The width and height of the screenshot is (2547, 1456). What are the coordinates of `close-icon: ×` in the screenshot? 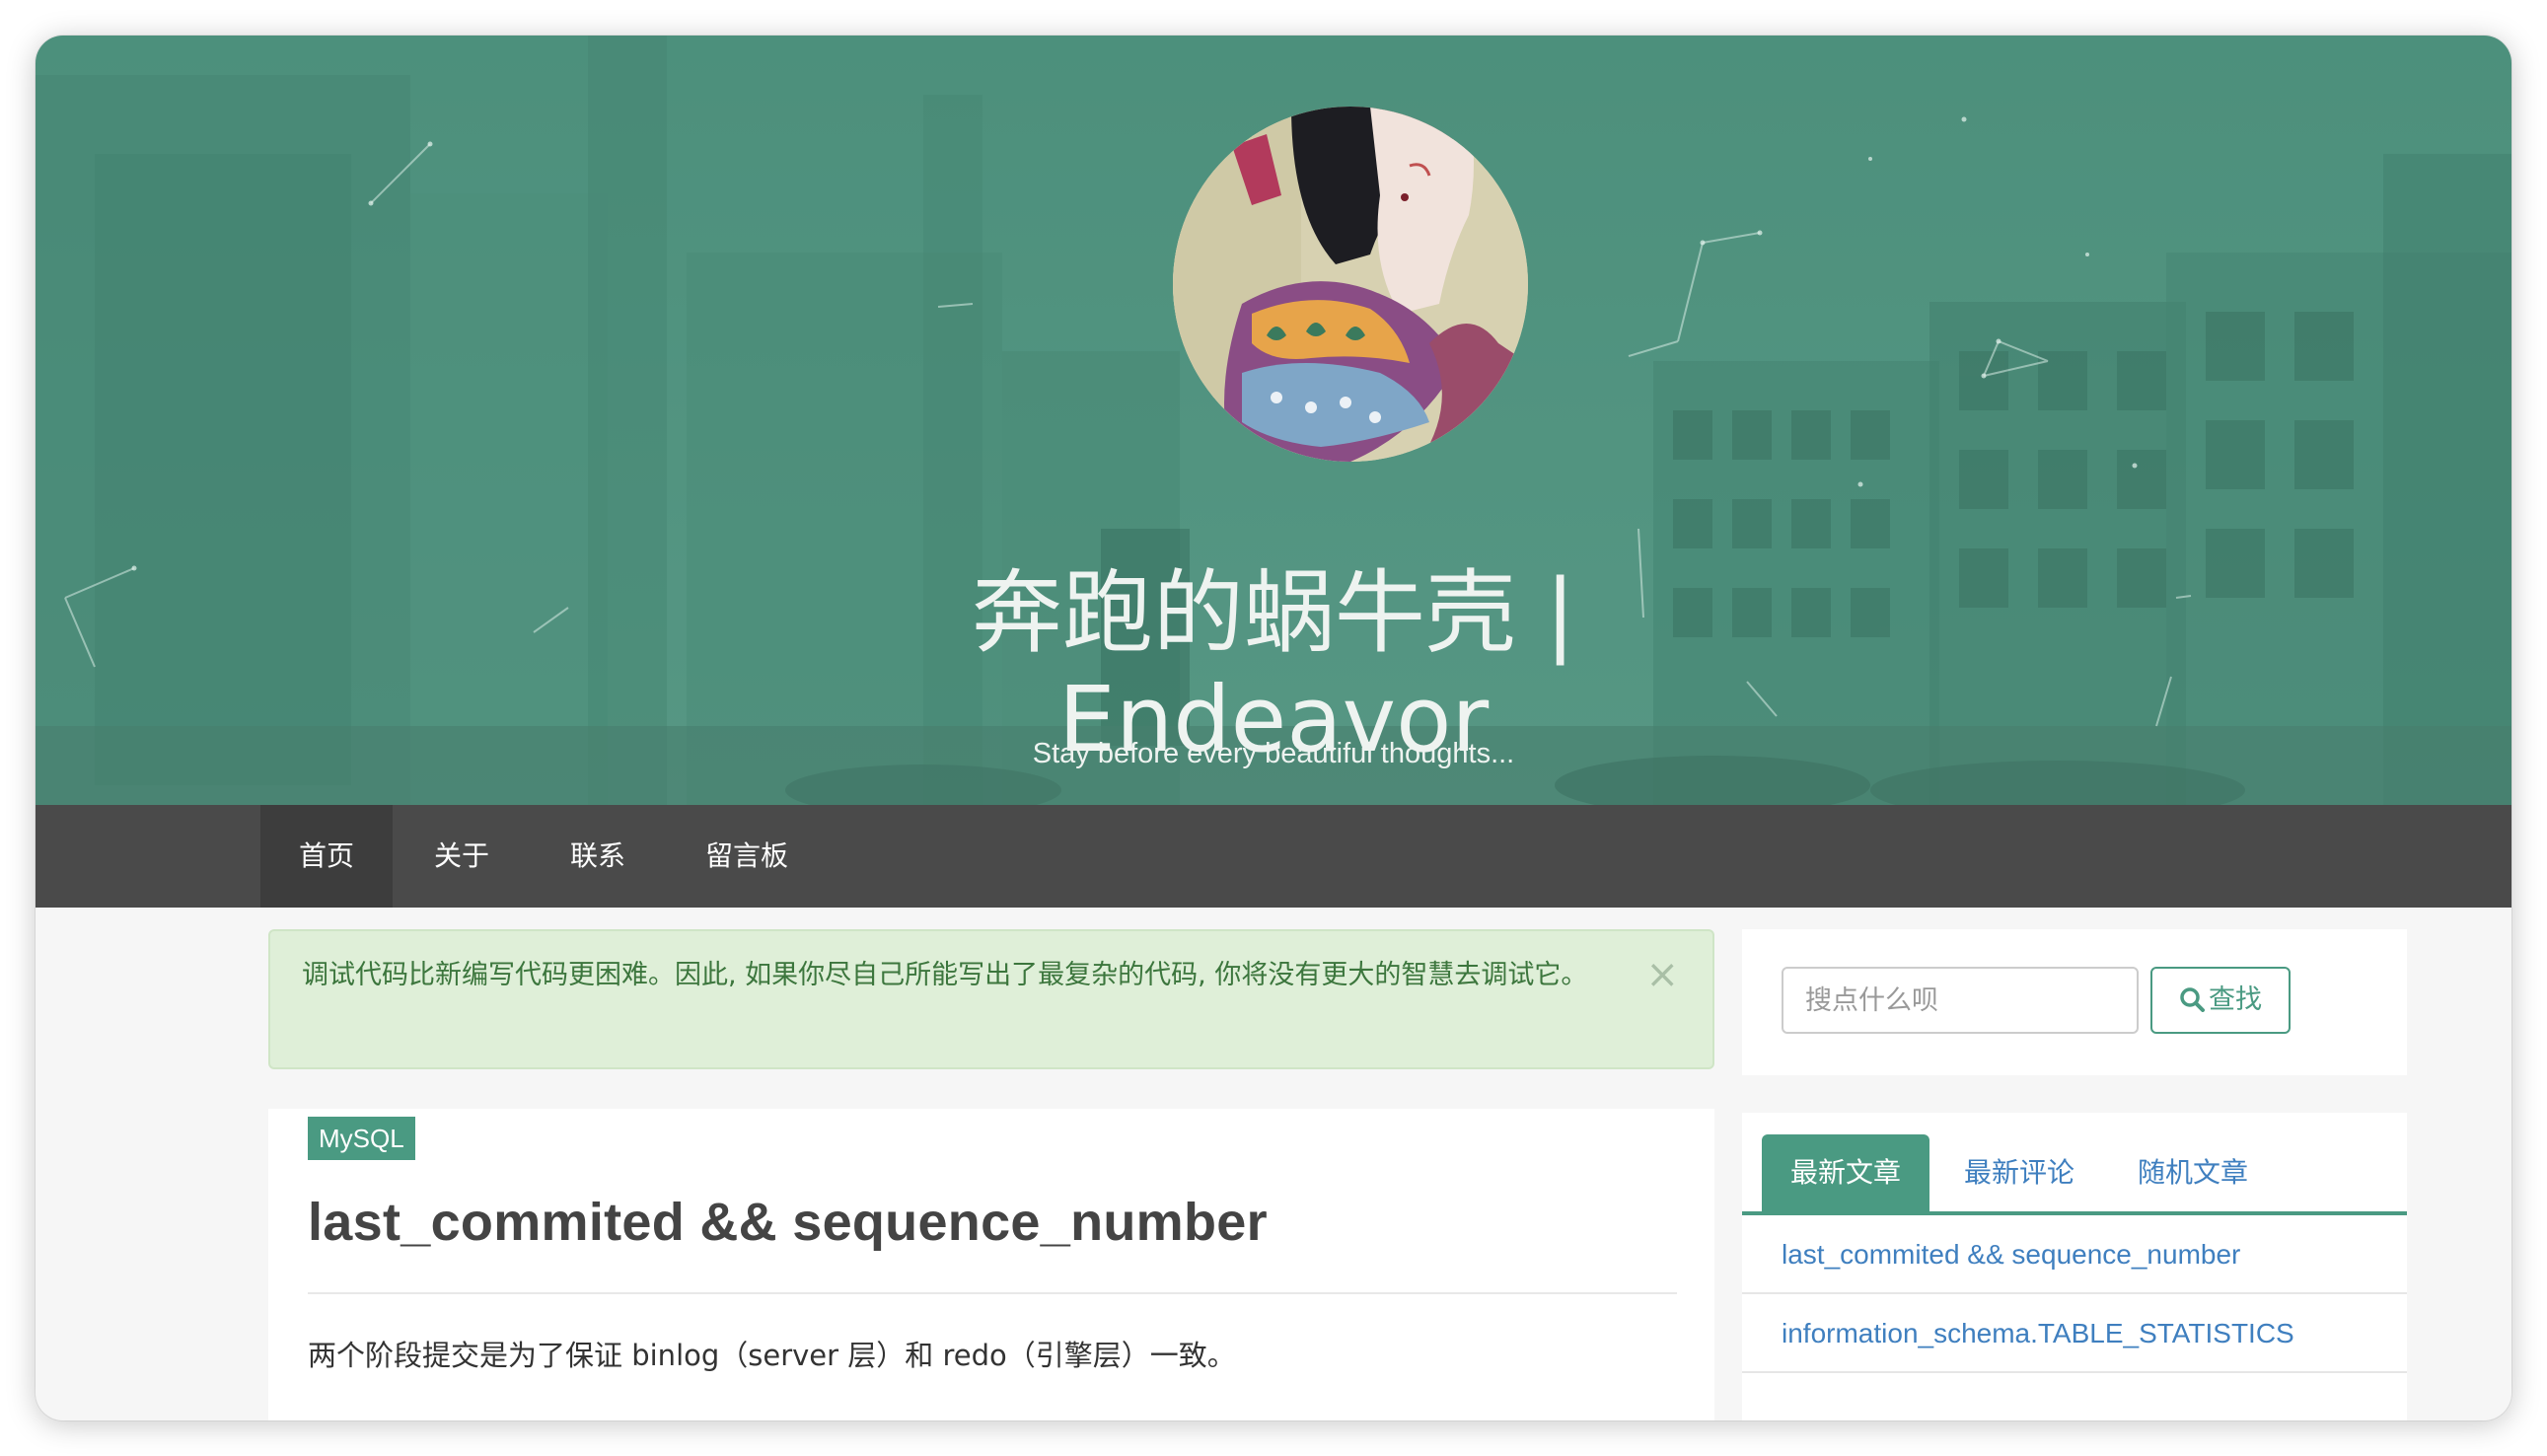 It's located at (1662, 974).